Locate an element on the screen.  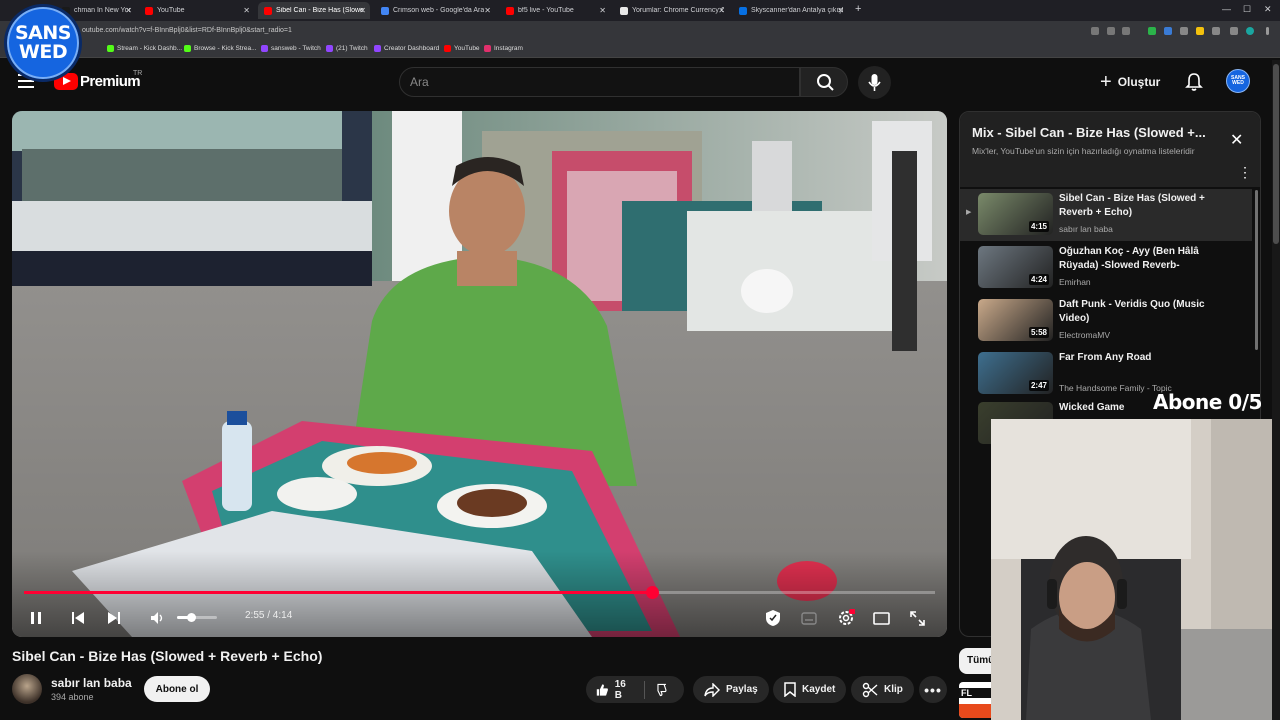
fullscreen-button is located at coordinates (917, 618).